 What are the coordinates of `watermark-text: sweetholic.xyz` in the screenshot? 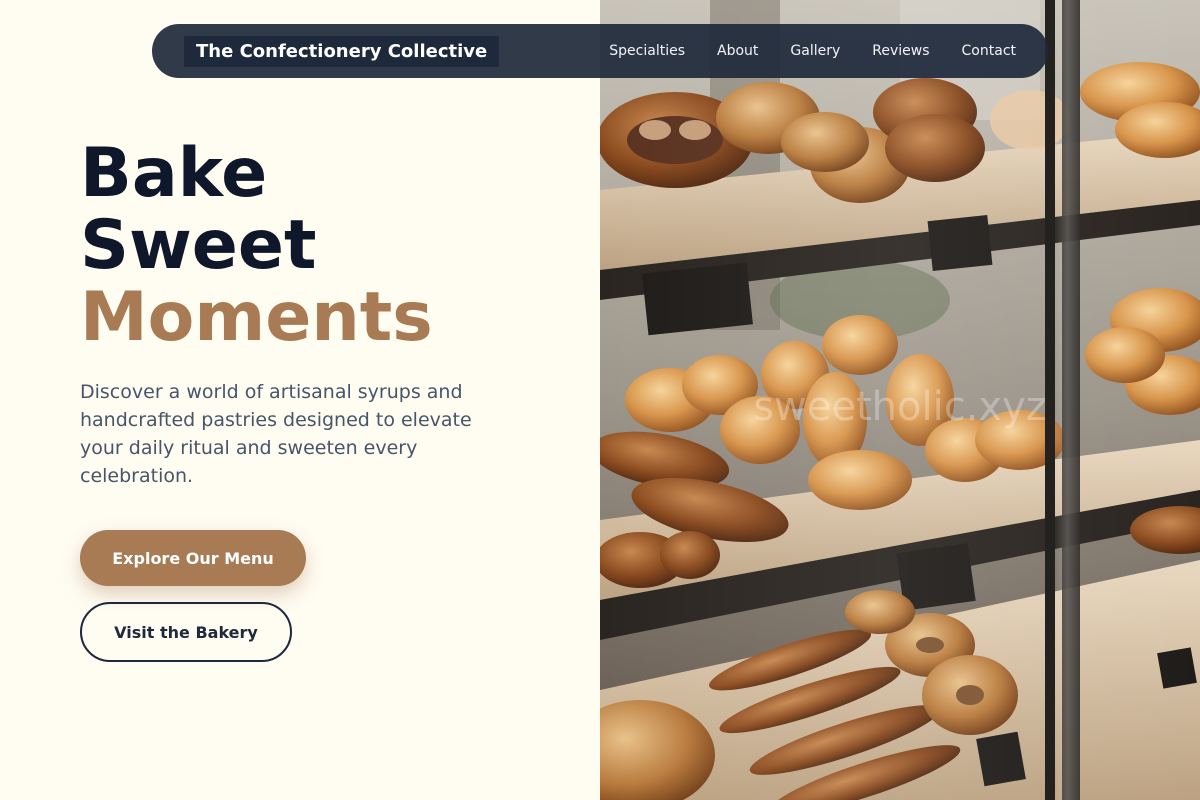 It's located at (900, 407).